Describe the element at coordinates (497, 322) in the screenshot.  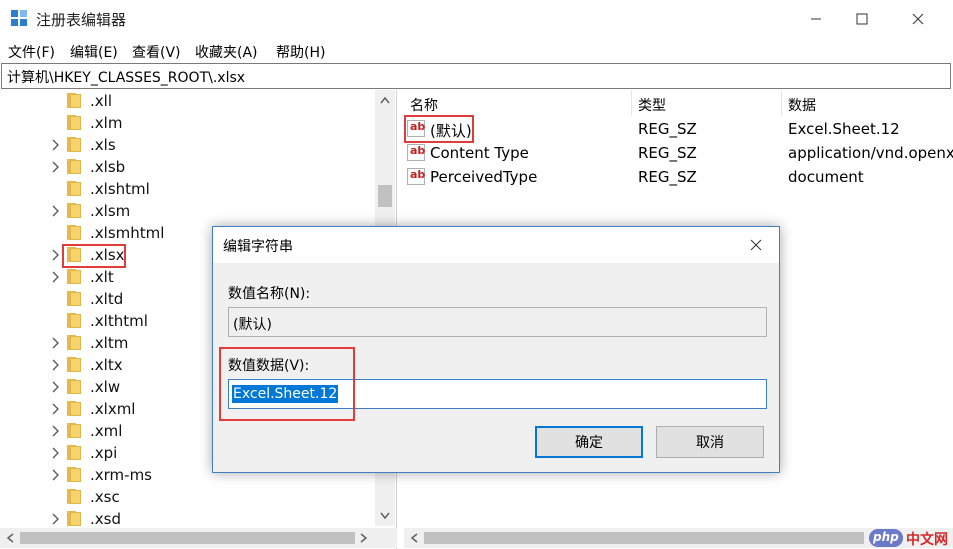
I see `value-name-field: (默认)` at that location.